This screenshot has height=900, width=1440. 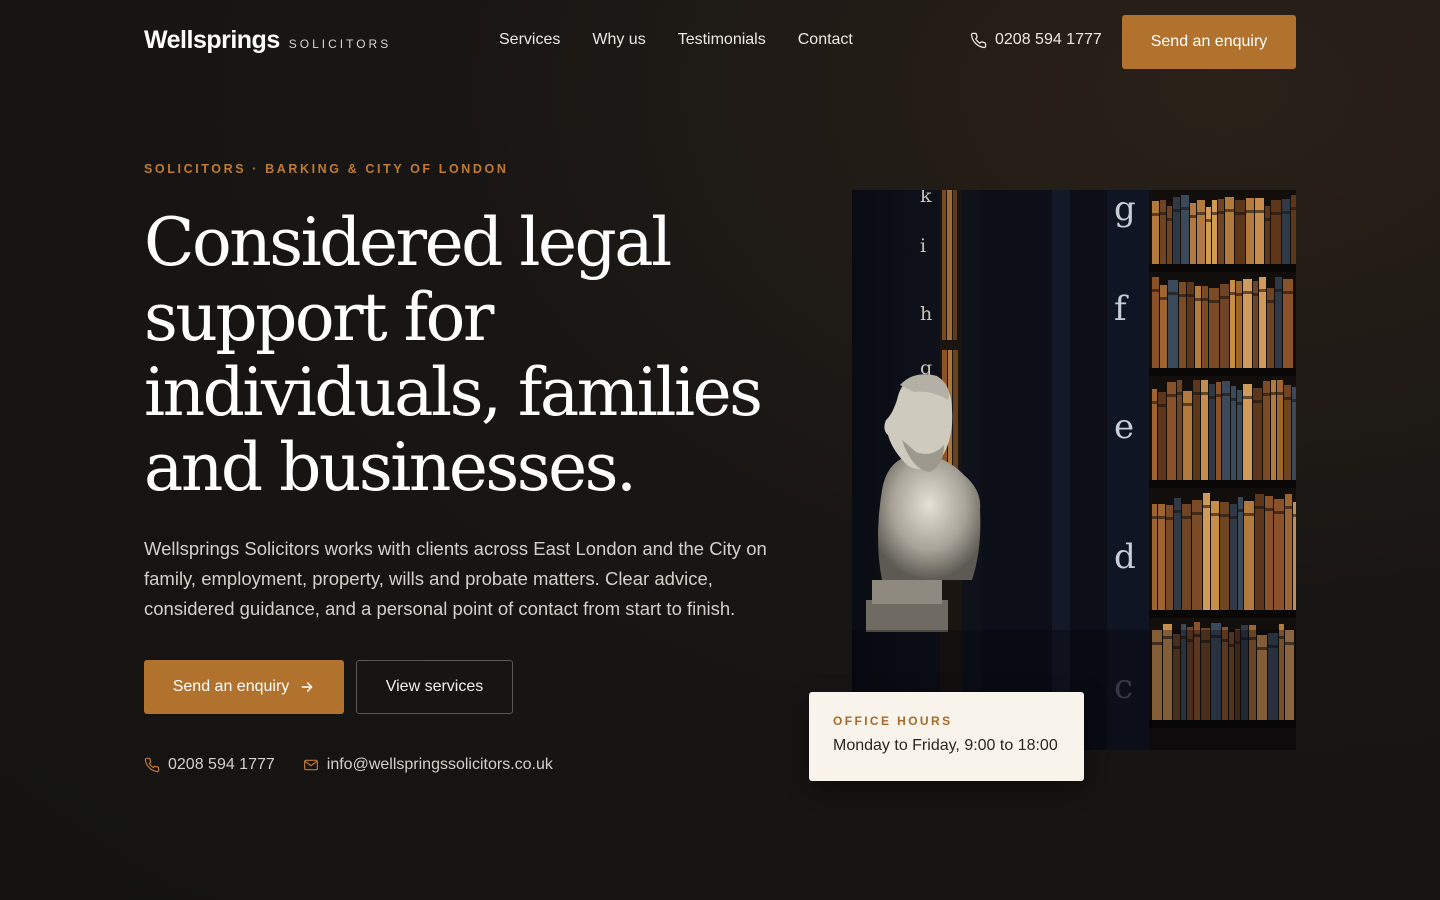 I want to click on view-services-button: View services, so click(x=434, y=687).